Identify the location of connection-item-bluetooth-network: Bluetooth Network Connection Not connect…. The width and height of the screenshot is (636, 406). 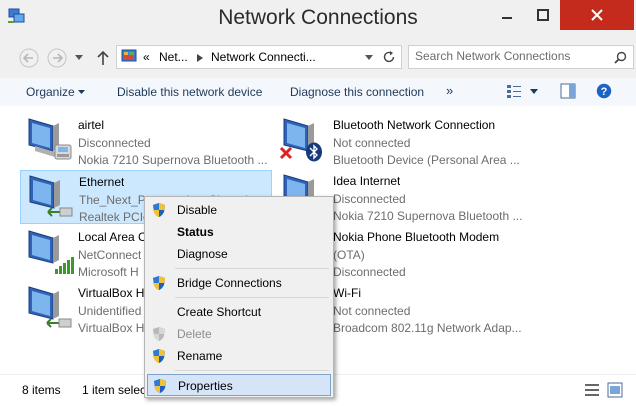
(401, 141).